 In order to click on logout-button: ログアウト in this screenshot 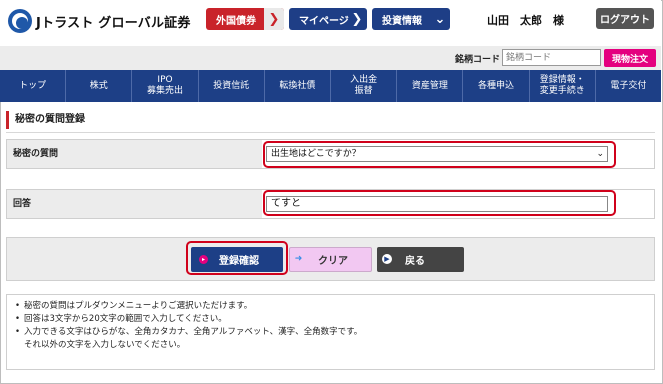, I will do `click(625, 18)`.